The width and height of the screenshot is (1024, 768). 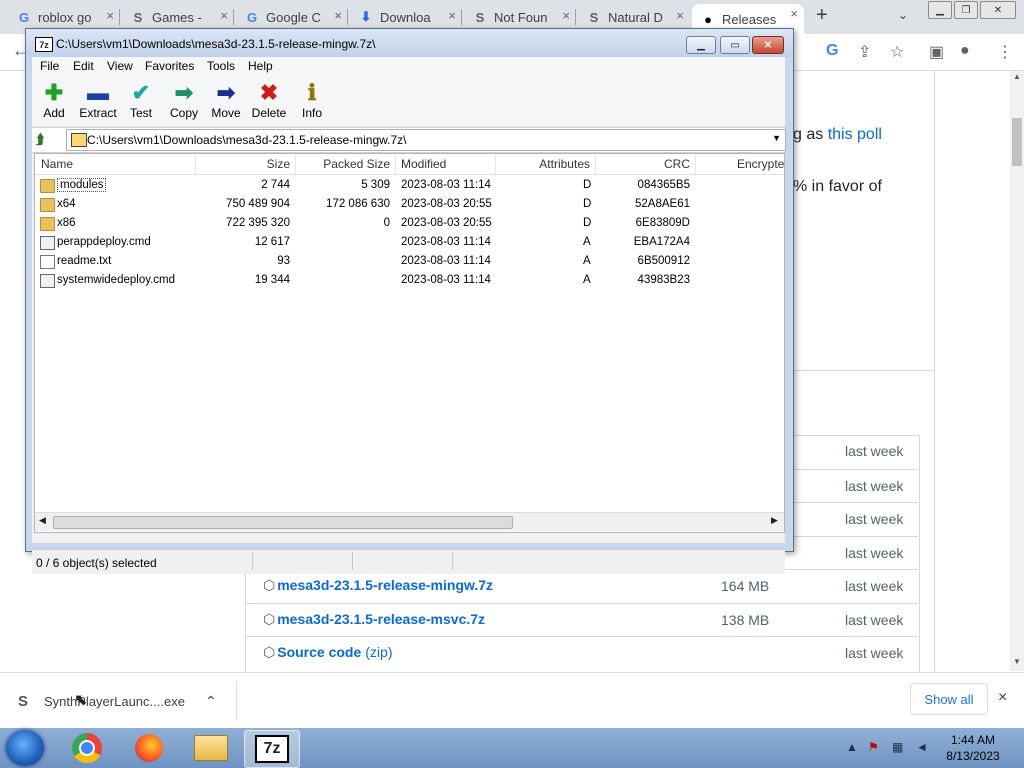 I want to click on zip-menu-view: View, so click(x=120, y=66).